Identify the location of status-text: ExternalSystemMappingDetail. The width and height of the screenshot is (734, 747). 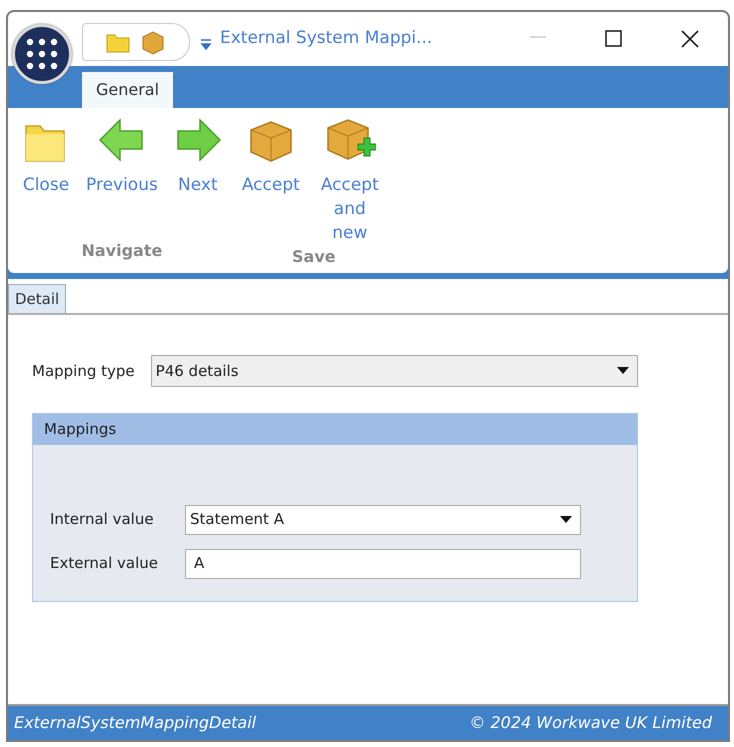
(135, 723).